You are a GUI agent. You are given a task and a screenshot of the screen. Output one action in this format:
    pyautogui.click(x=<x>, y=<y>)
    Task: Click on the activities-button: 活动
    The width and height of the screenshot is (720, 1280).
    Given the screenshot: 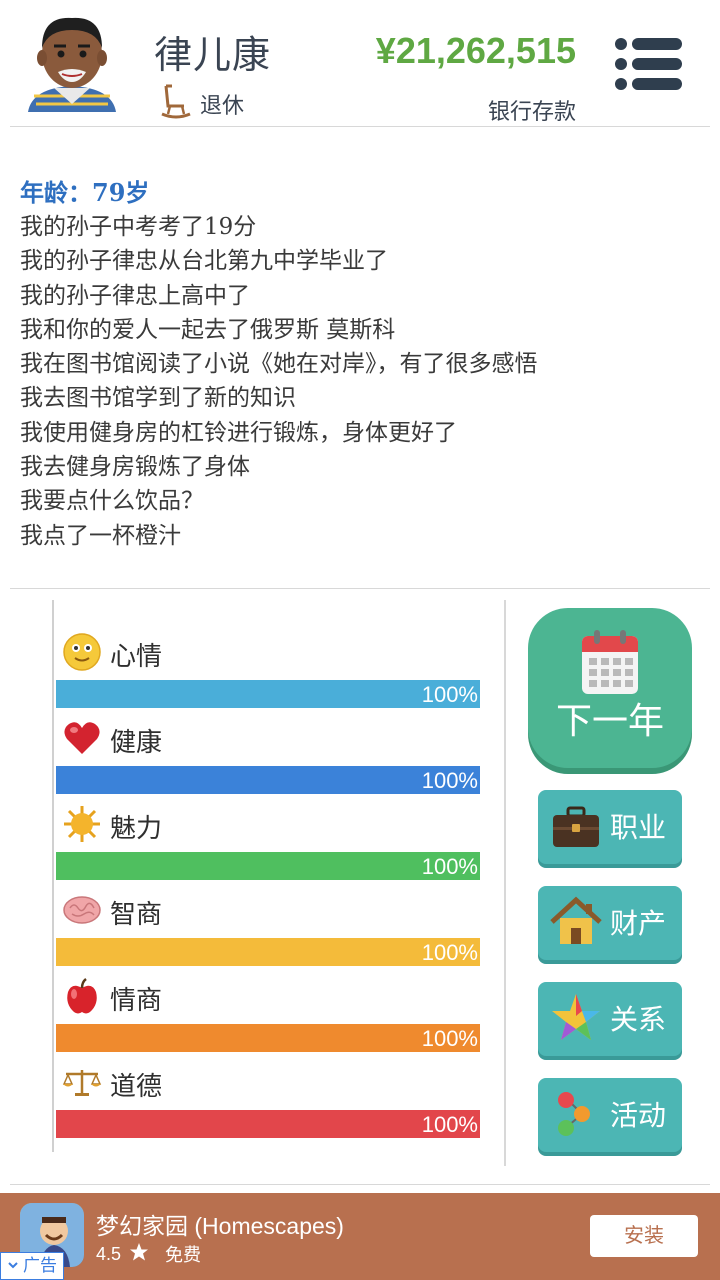 What is the action you would take?
    pyautogui.click(x=610, y=1115)
    